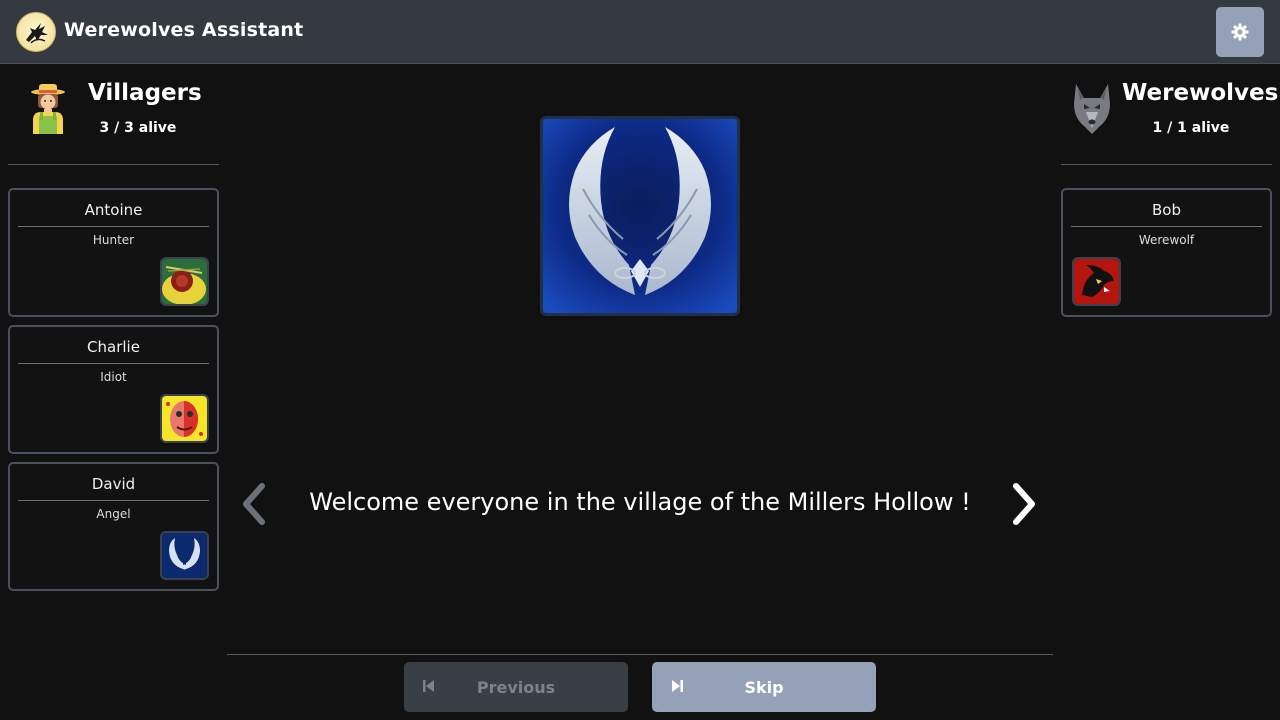 The width and height of the screenshot is (1280, 720). What do you see at coordinates (1166, 210) in the screenshot?
I see `player-name: Bob` at bounding box center [1166, 210].